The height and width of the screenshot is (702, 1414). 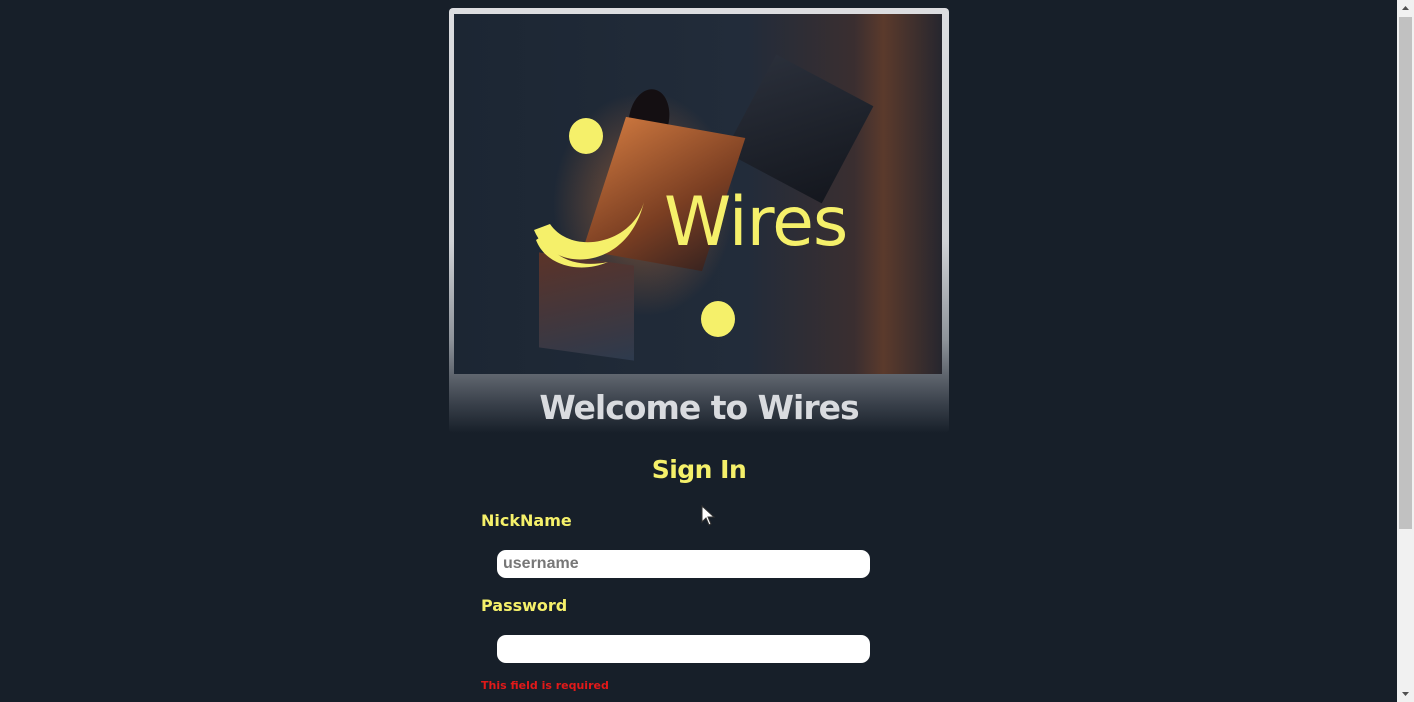 What do you see at coordinates (708, 515) in the screenshot?
I see `mouse-cursor-icon` at bounding box center [708, 515].